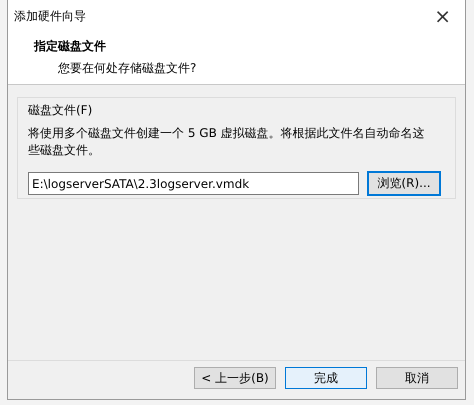  What do you see at coordinates (193, 183) in the screenshot?
I see `file-path-field: E:\logserverSATA\2.3logserver.vmdk` at bounding box center [193, 183].